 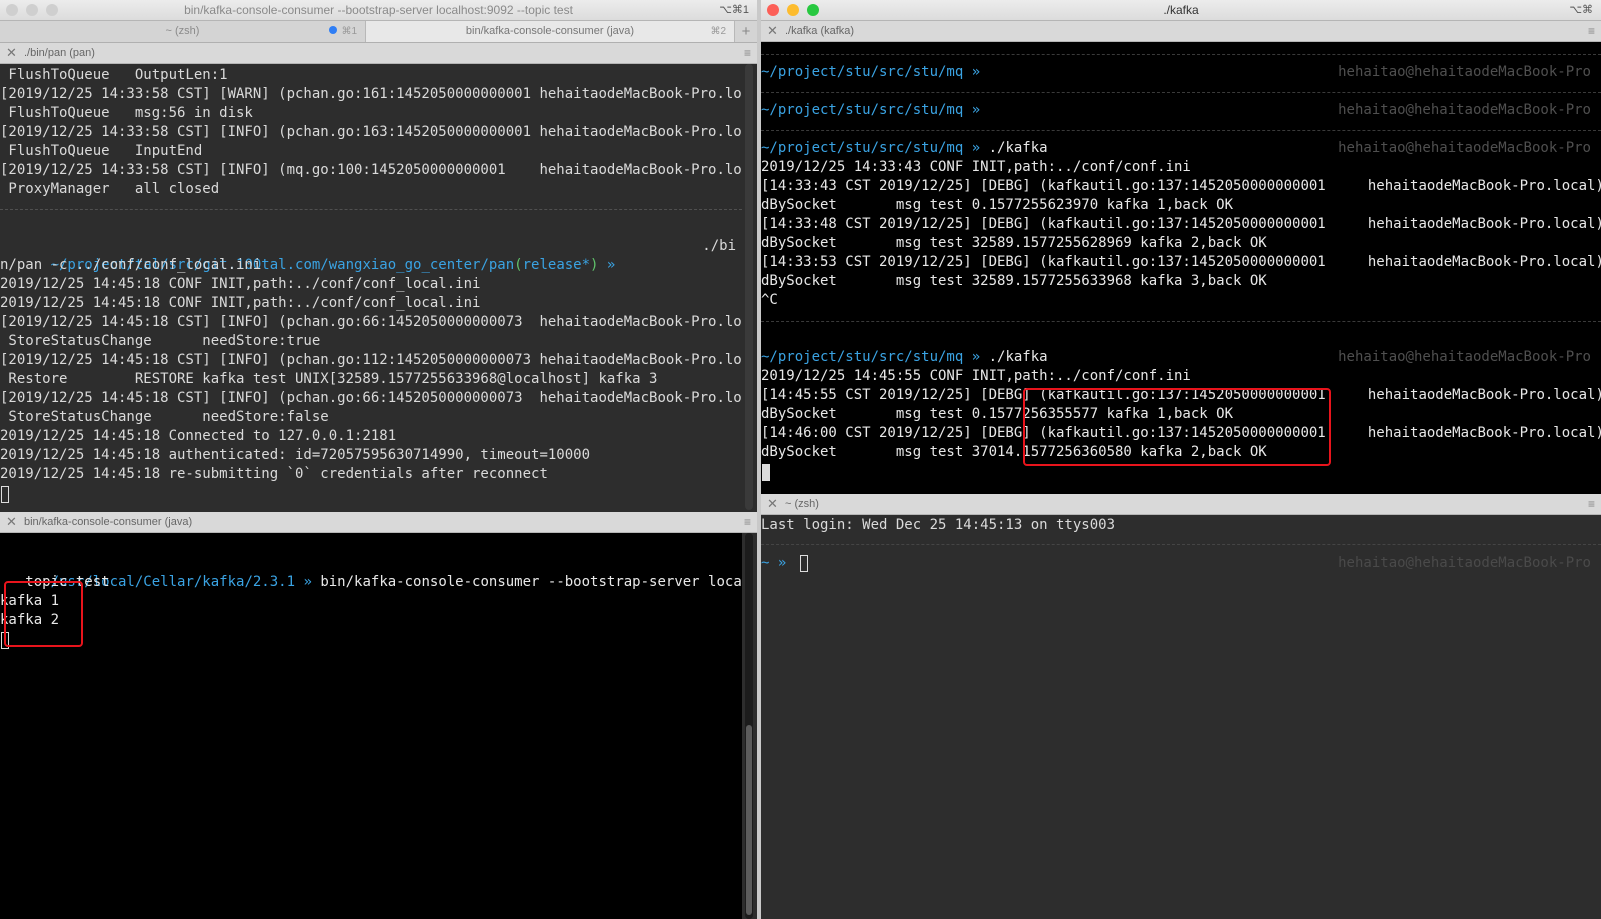 What do you see at coordinates (518, 265) in the screenshot?
I see `git-branch-open: (` at bounding box center [518, 265].